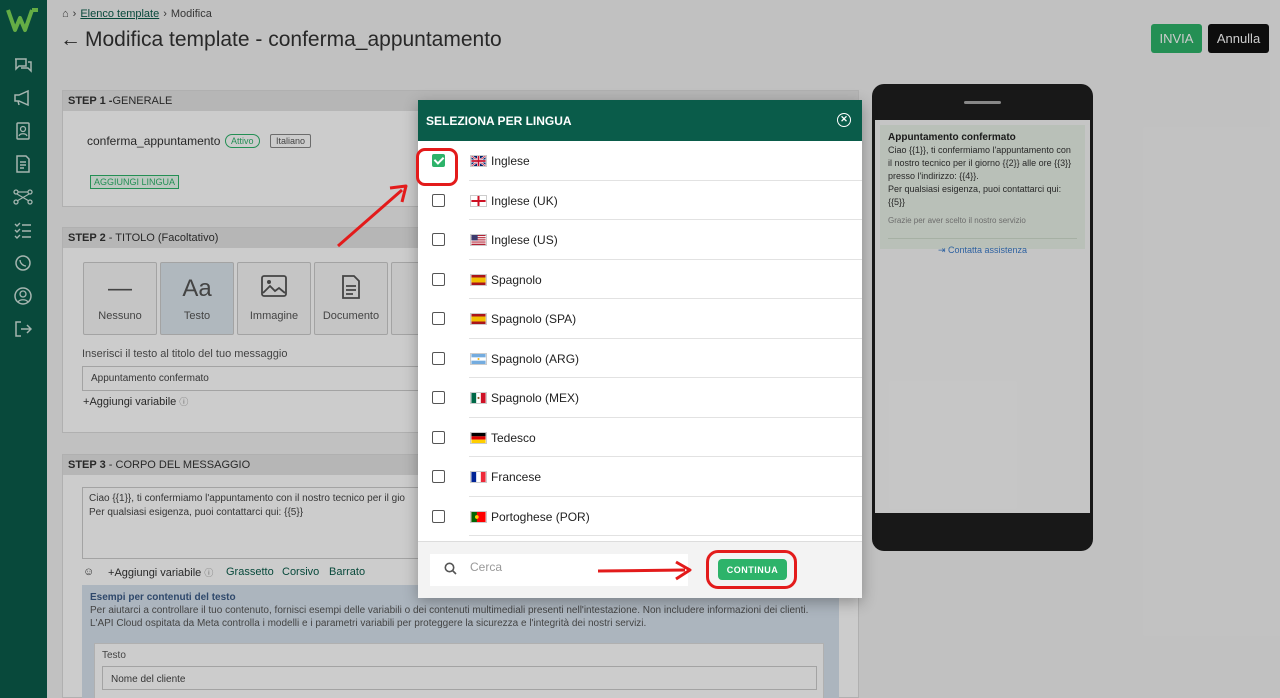  What do you see at coordinates (510, 161) in the screenshot?
I see `language-label: Inglese` at bounding box center [510, 161].